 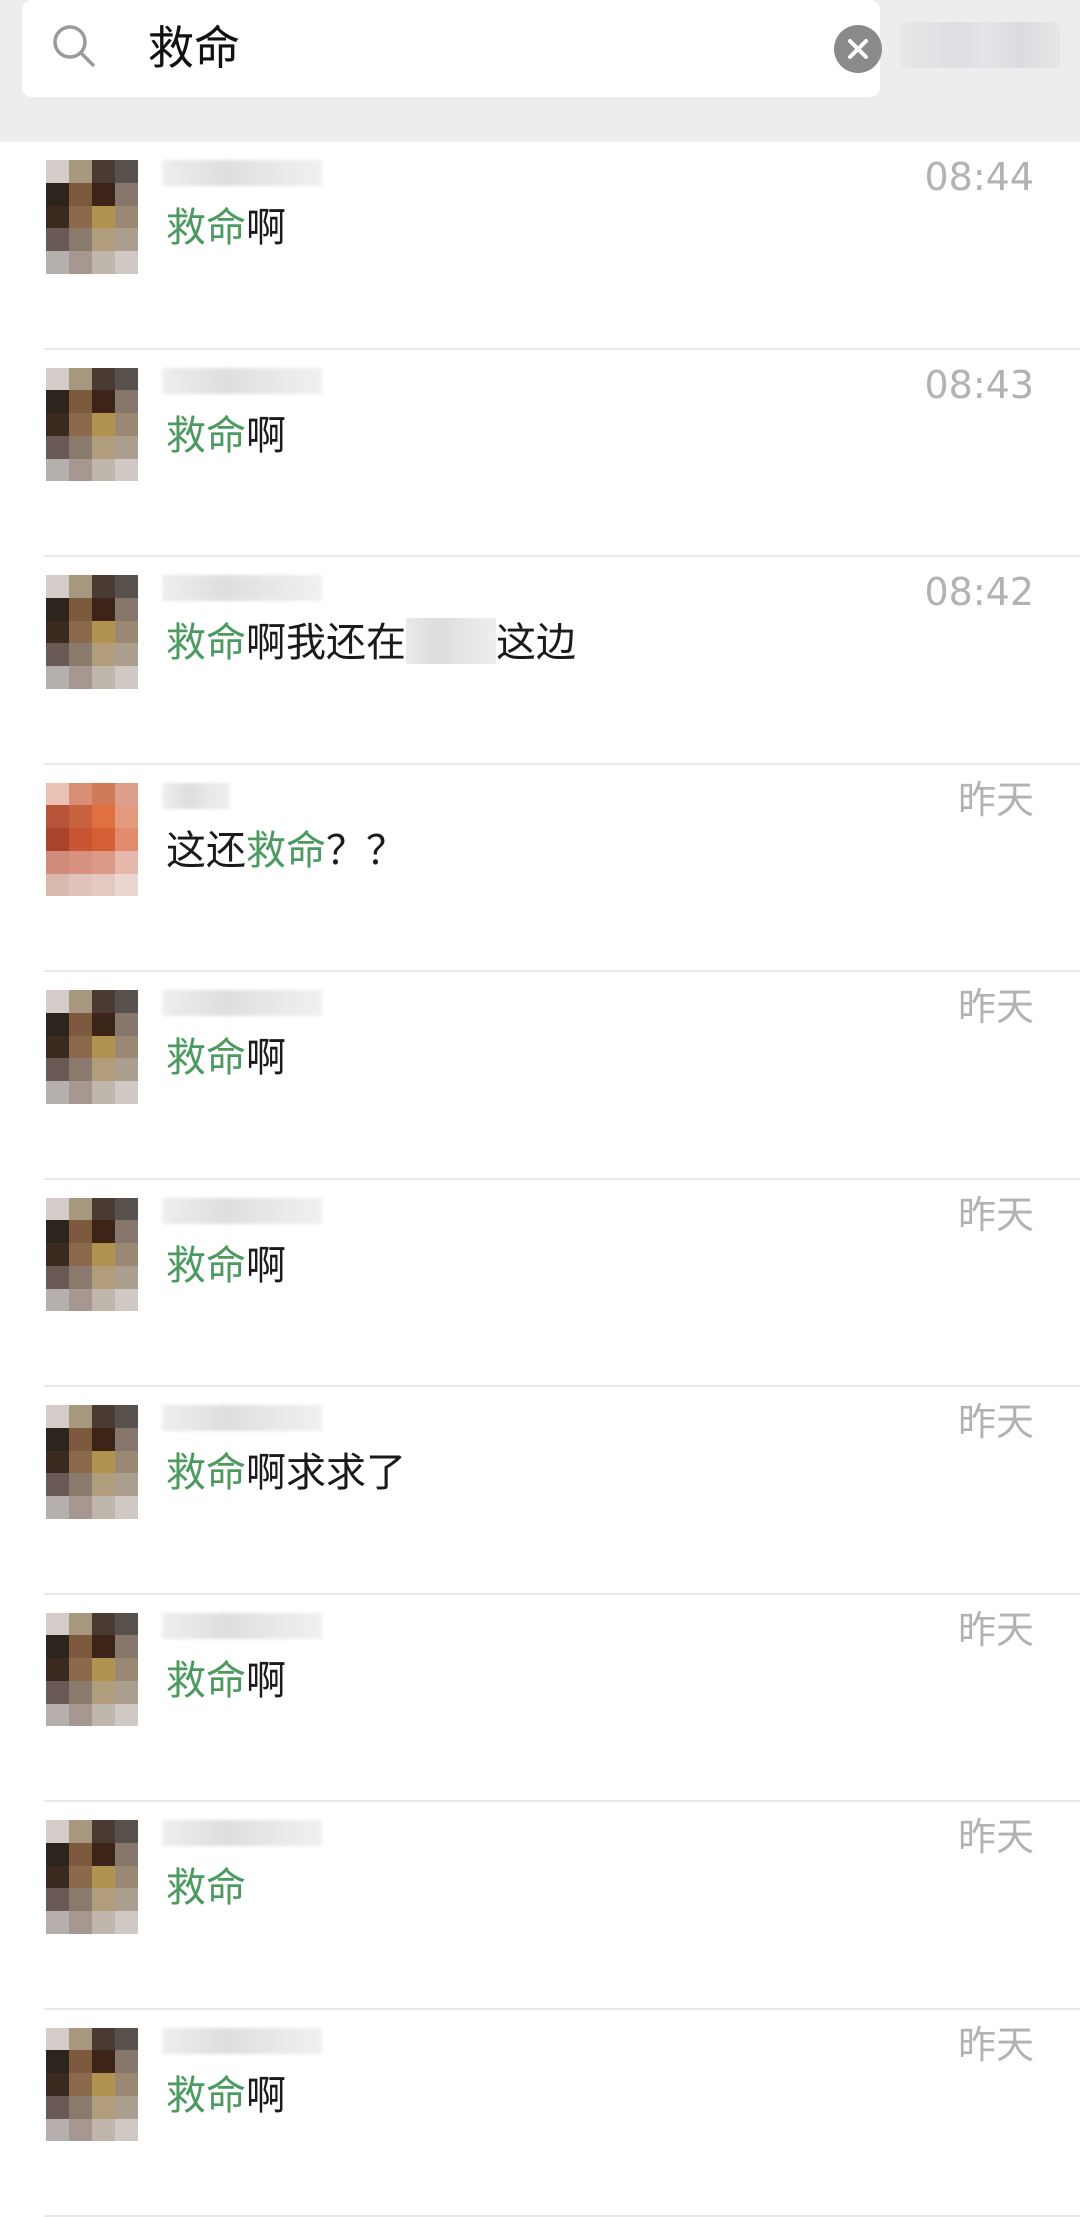 I want to click on clear-search-button, so click(x=858, y=49).